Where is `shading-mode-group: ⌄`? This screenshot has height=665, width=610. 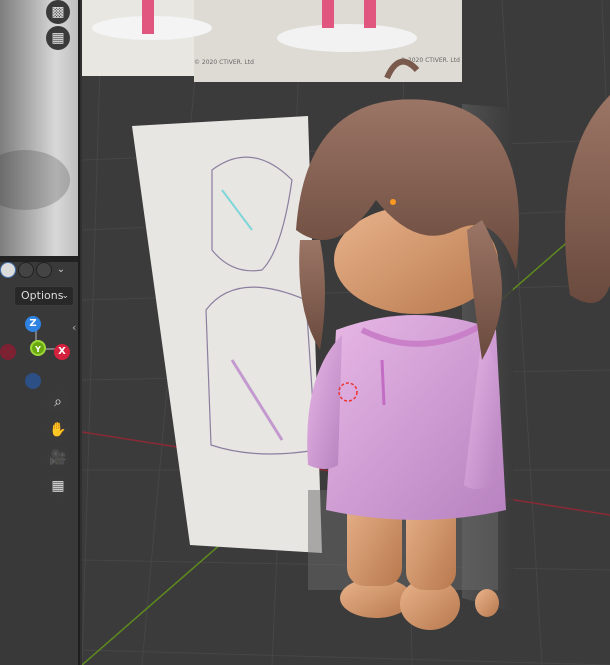
shading-mode-group: ⌄ is located at coordinates (39, 270).